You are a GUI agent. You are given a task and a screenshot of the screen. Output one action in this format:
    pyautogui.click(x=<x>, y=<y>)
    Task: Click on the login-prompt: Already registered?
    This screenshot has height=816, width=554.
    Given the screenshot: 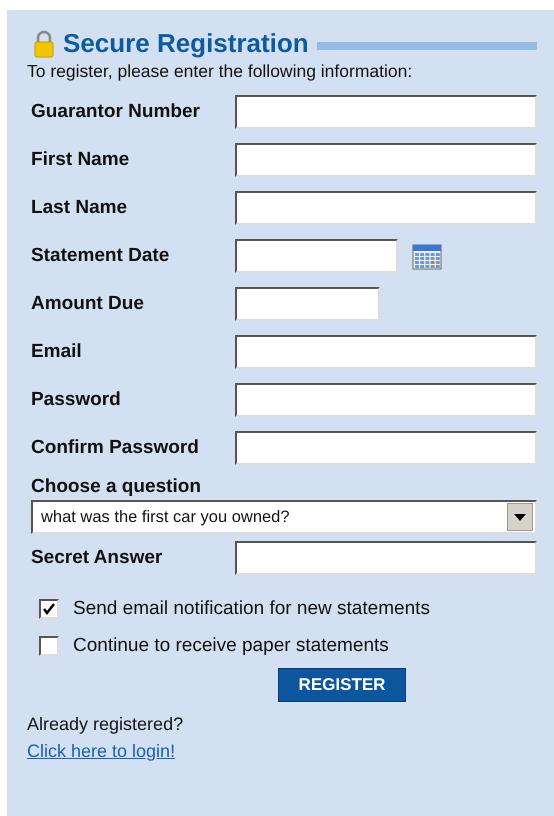 What is the action you would take?
    pyautogui.click(x=105, y=724)
    